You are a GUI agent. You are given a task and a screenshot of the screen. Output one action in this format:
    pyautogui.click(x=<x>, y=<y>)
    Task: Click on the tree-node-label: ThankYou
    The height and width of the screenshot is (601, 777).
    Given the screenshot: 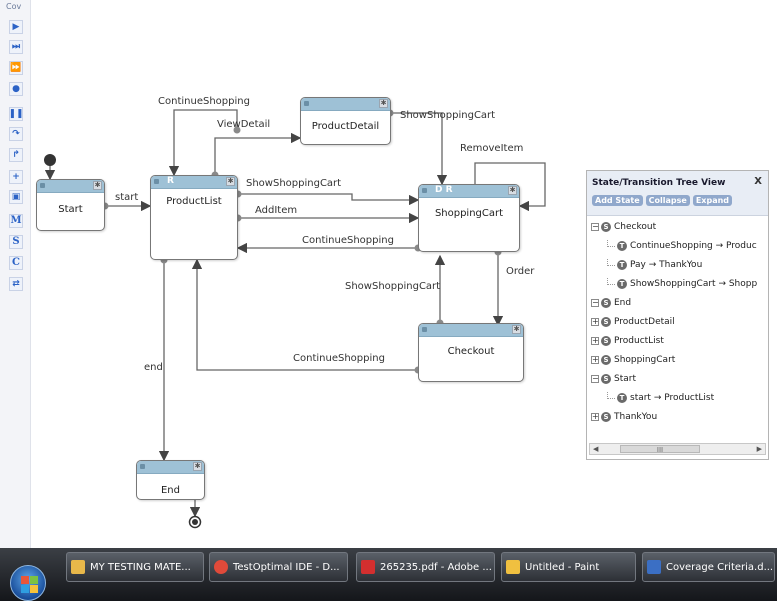 What is the action you would take?
    pyautogui.click(x=636, y=417)
    